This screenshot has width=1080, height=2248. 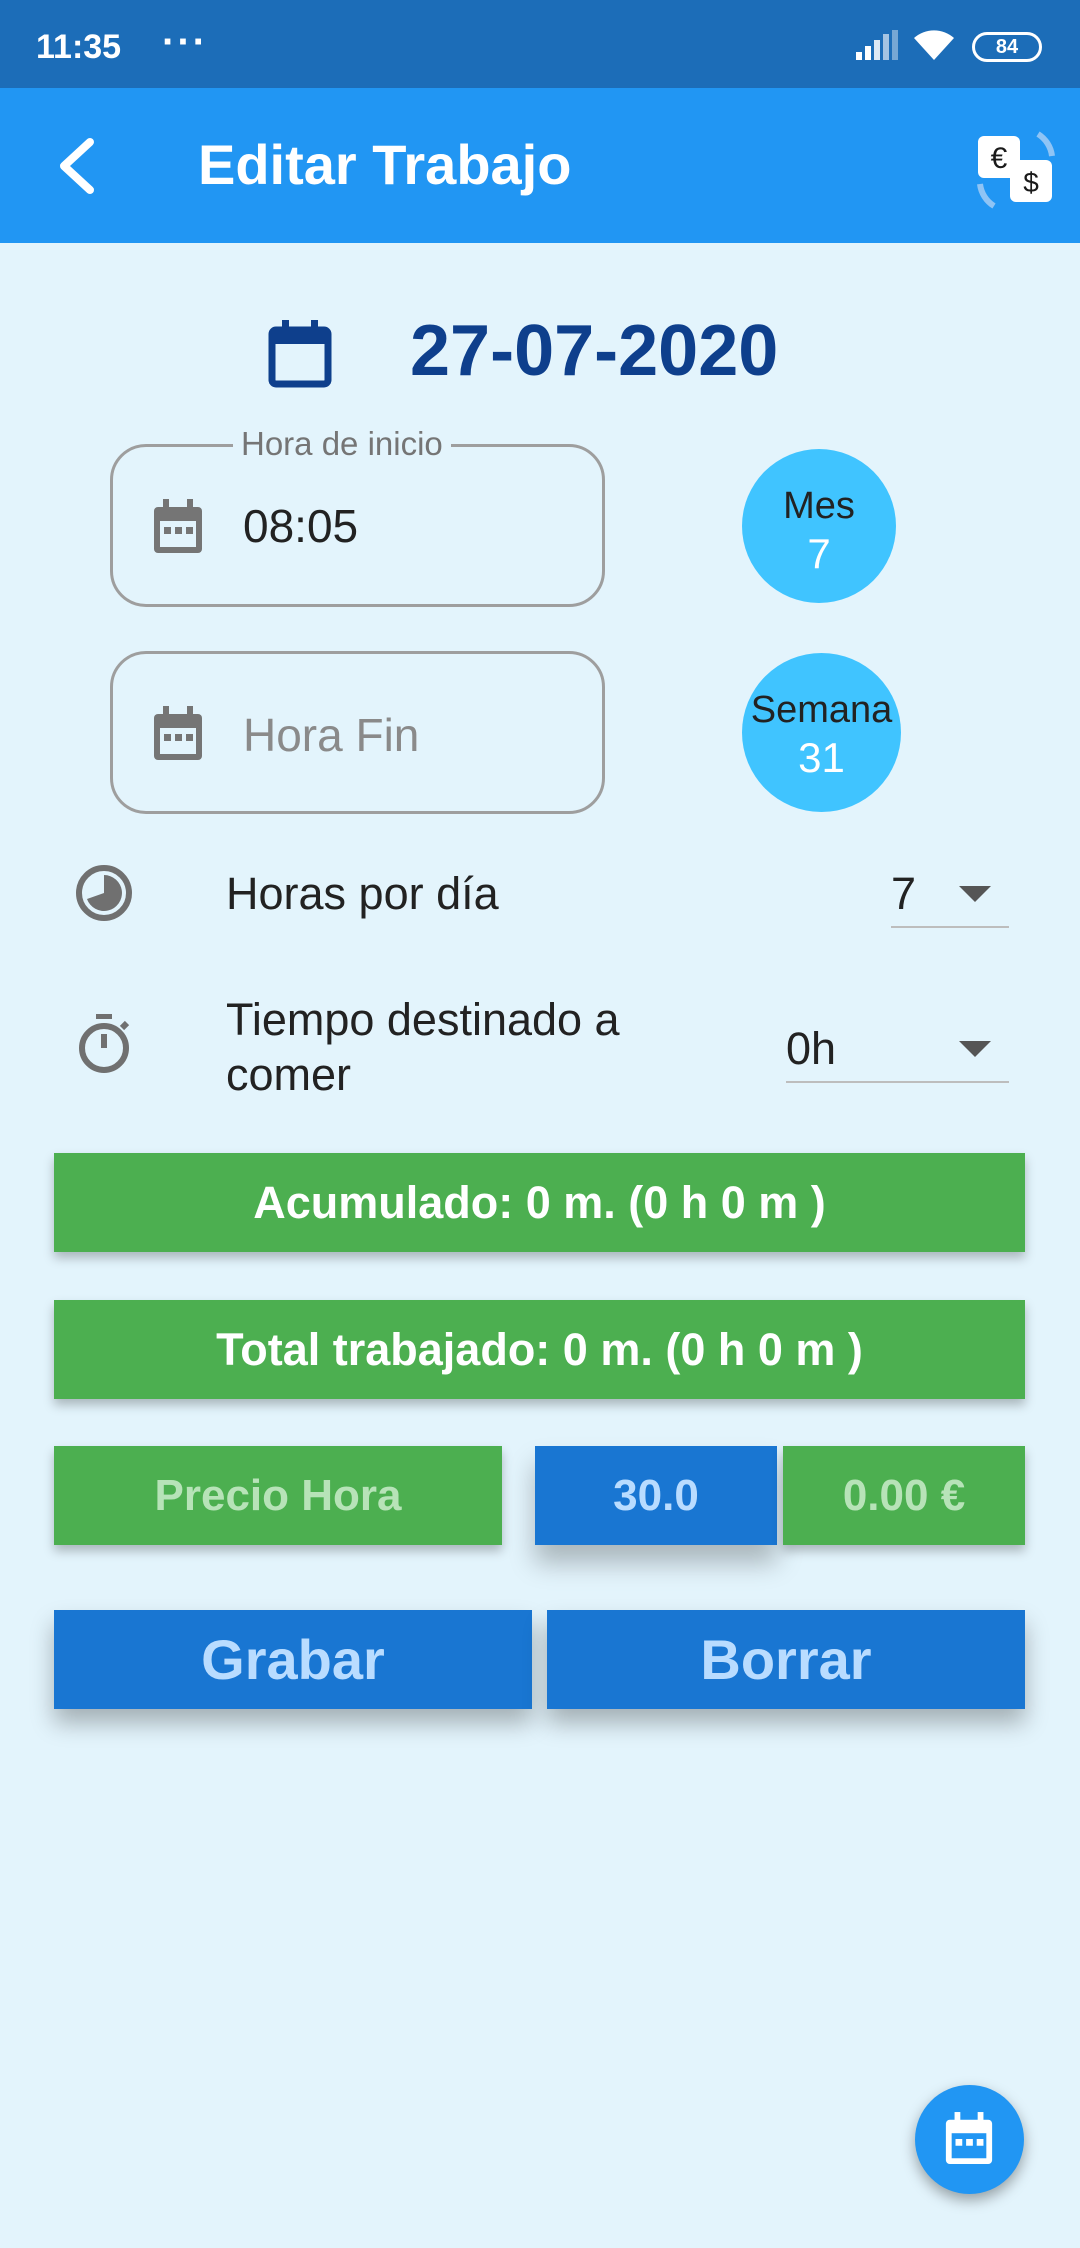 I want to click on calendar-fab-button, so click(x=969, y=2139).